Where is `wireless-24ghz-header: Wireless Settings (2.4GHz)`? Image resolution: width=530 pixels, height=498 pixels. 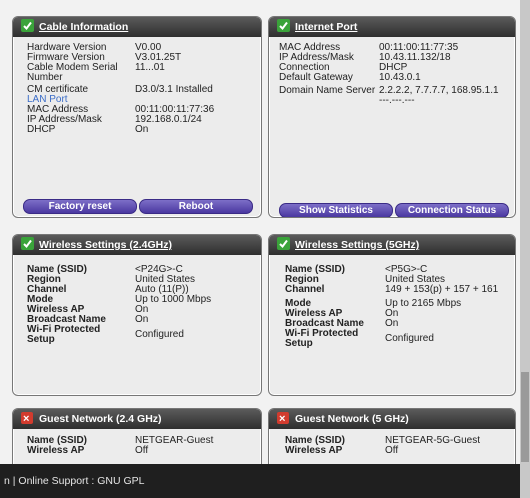 wireless-24ghz-header: Wireless Settings (2.4GHz) is located at coordinates (137, 245).